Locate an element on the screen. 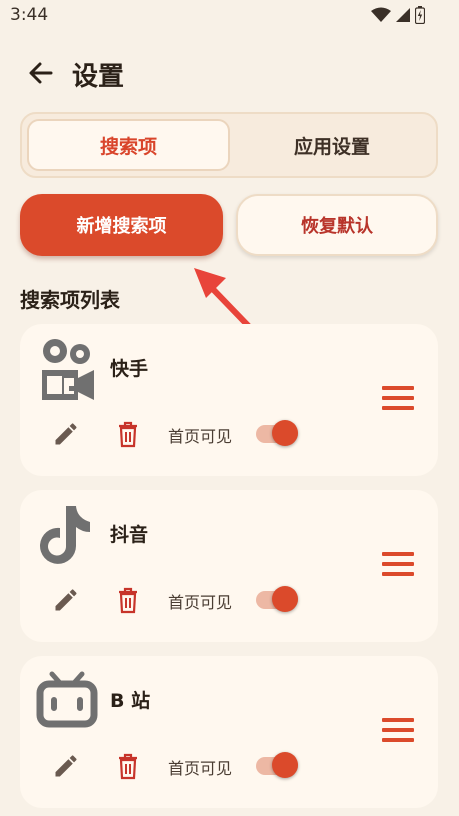 This screenshot has height=816, width=459. item-name: 快手 is located at coordinates (129, 369).